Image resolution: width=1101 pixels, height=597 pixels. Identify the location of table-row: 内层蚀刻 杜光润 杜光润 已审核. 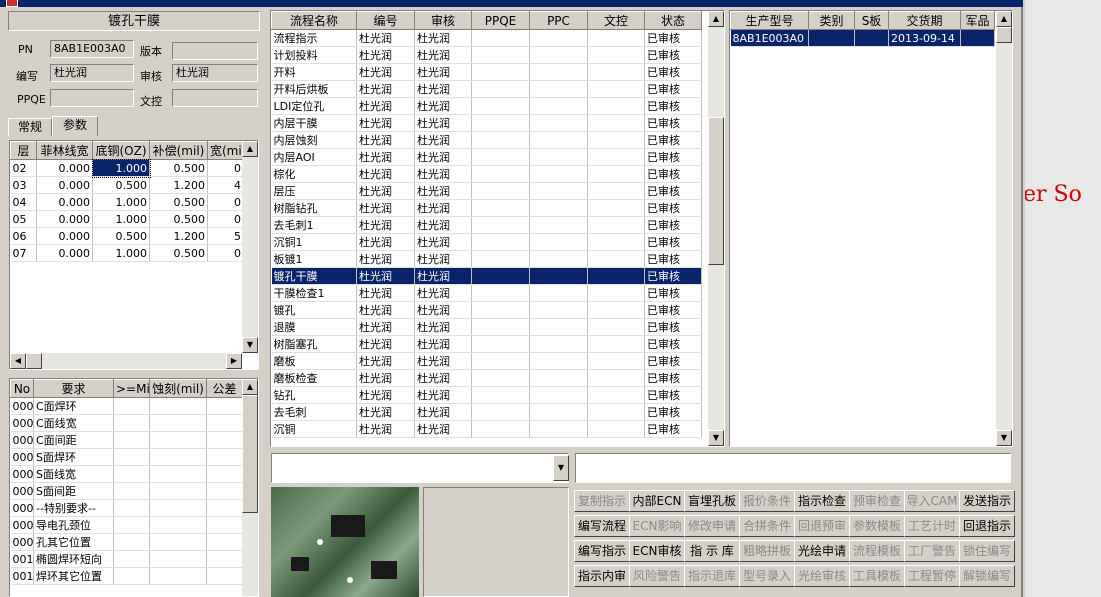
(486, 140).